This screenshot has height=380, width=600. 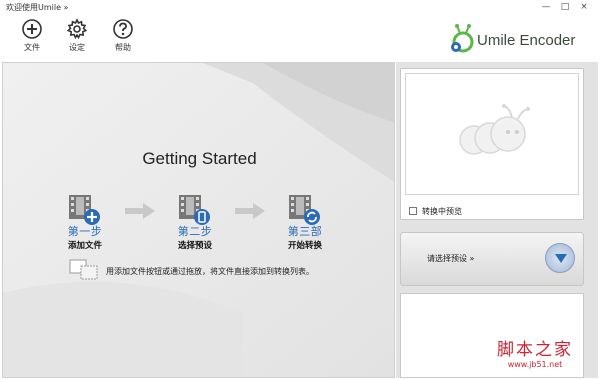 What do you see at coordinates (77, 29) in the screenshot?
I see `gear-icon` at bounding box center [77, 29].